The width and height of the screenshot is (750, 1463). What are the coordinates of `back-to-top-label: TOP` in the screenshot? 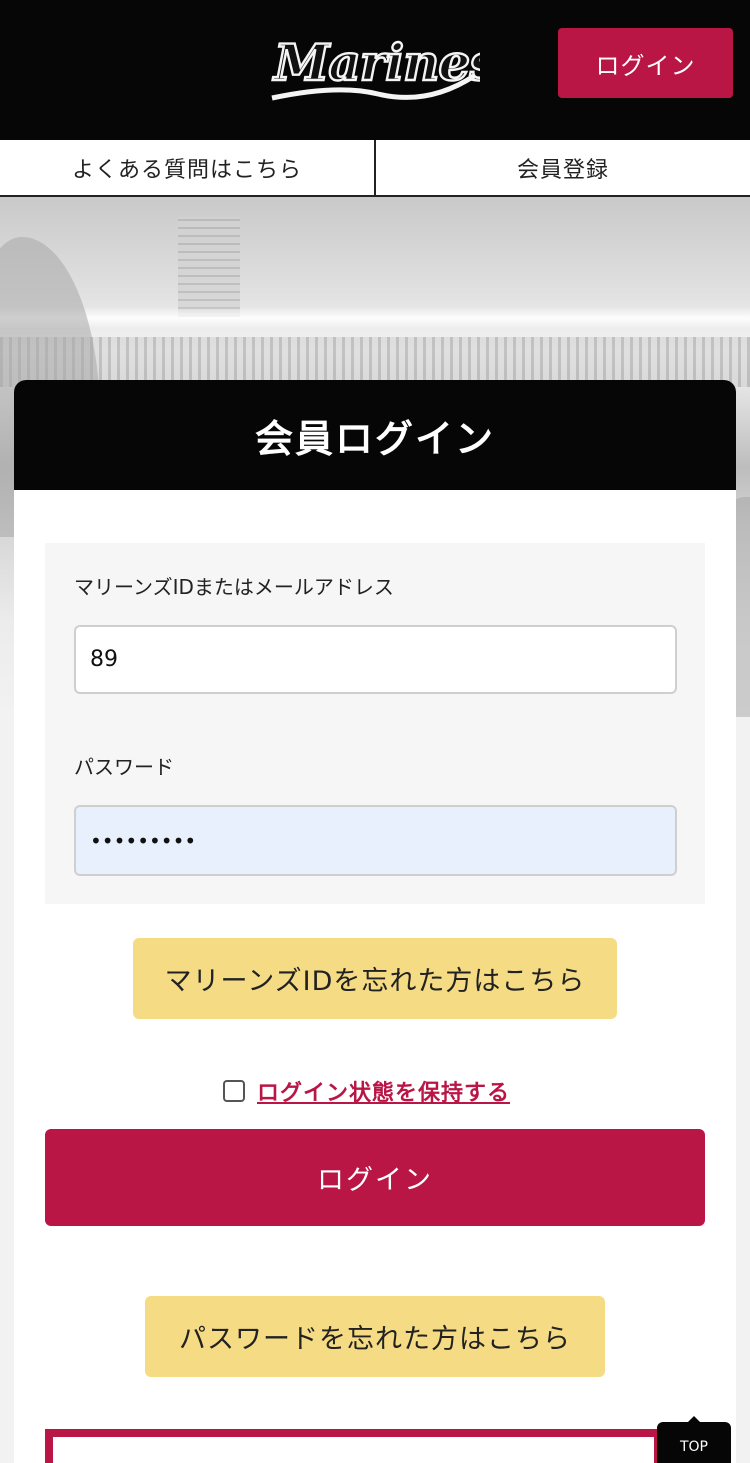 It's located at (693, 1447).